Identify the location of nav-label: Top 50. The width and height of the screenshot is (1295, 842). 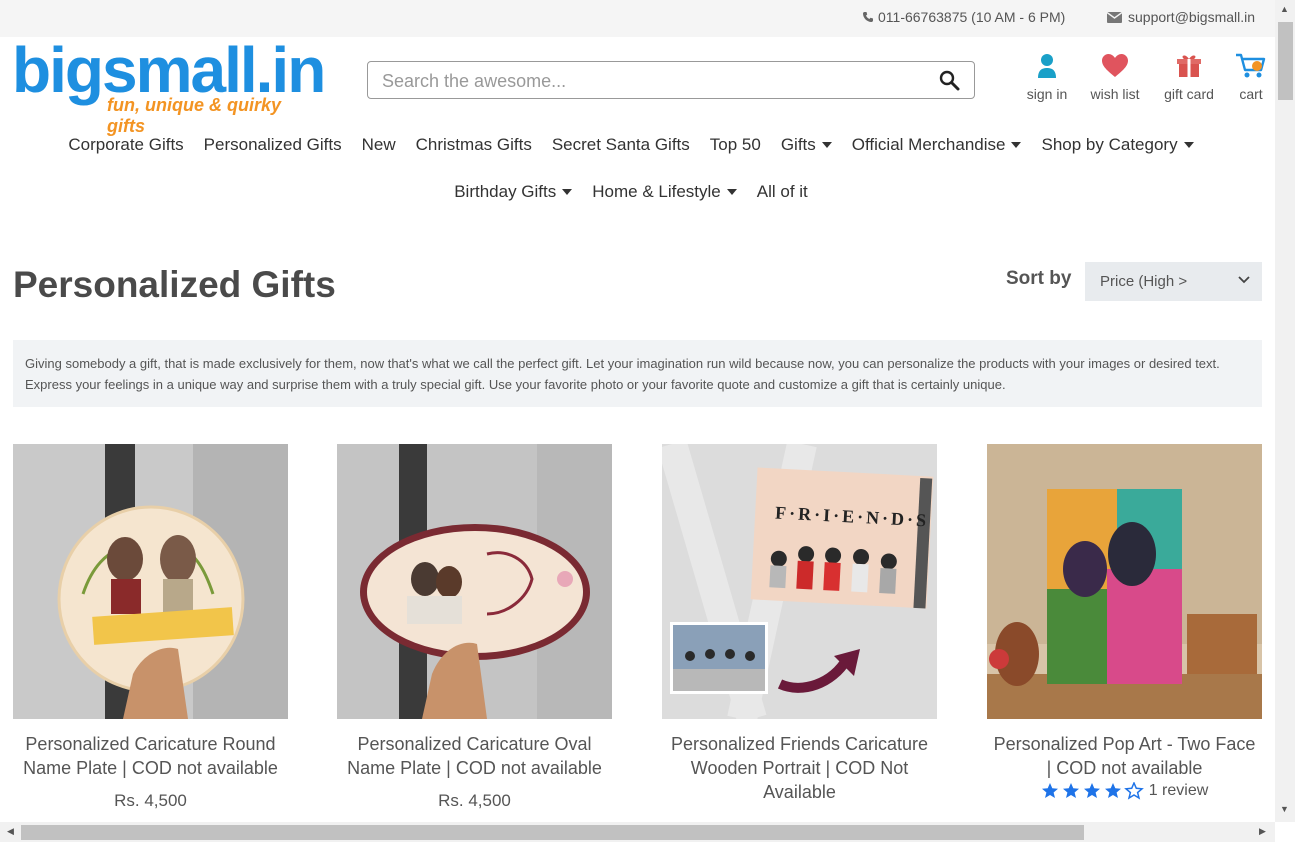
(735, 144).